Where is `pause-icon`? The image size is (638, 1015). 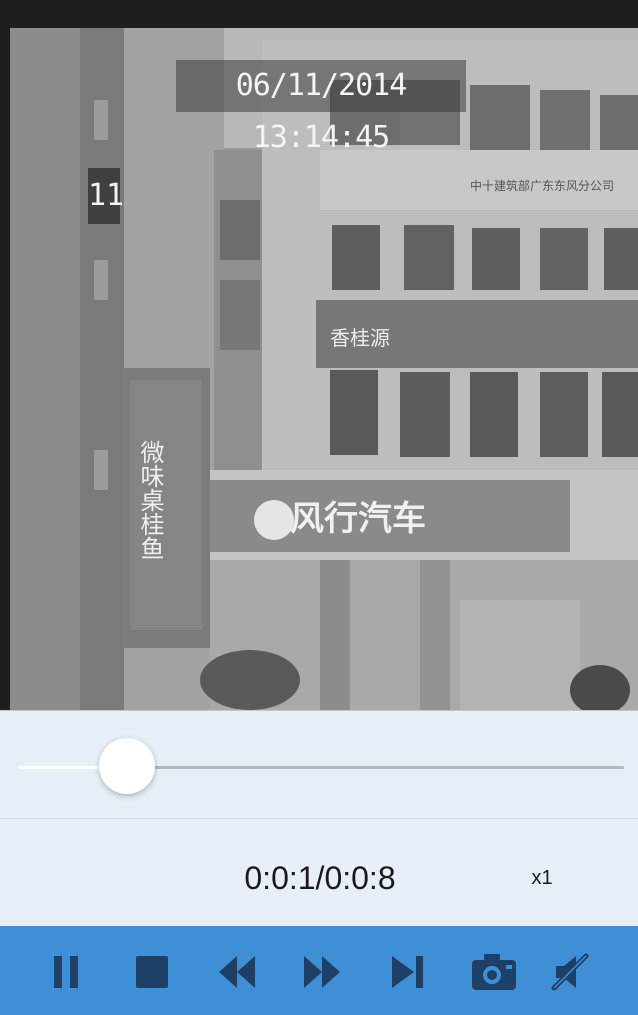
pause-icon is located at coordinates (66, 972).